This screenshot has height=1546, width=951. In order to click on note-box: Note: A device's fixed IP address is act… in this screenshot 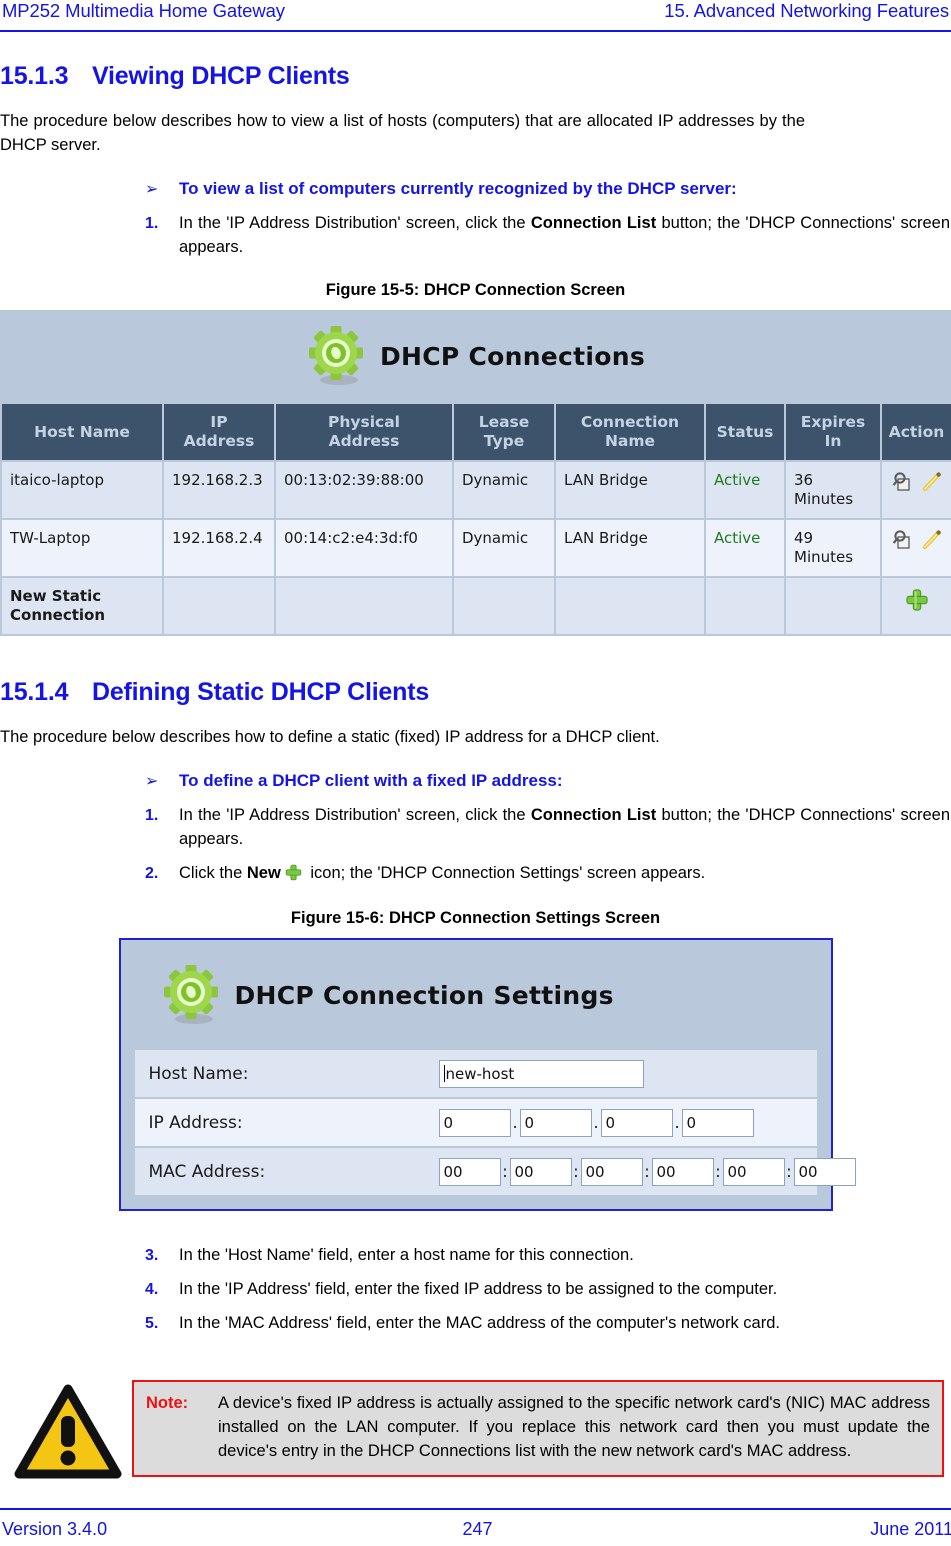, I will do `click(538, 1428)`.